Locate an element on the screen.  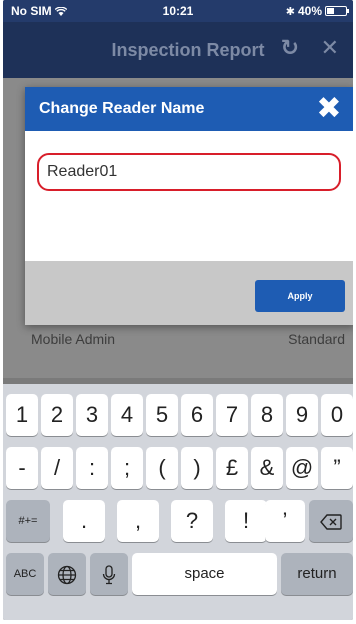
dialog-header: Change Reader Name ✖ is located at coordinates (189, 109).